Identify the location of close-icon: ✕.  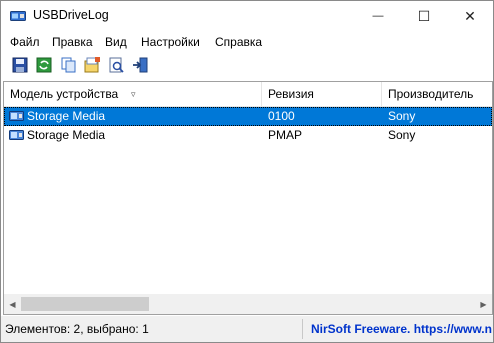
(470, 15).